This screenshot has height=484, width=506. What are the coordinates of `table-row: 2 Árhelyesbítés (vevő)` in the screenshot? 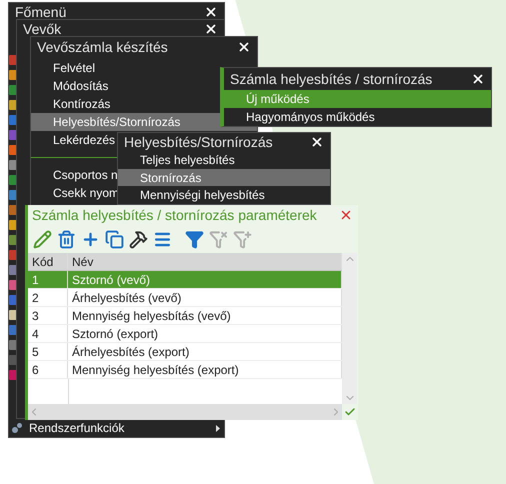 It's located at (185, 298).